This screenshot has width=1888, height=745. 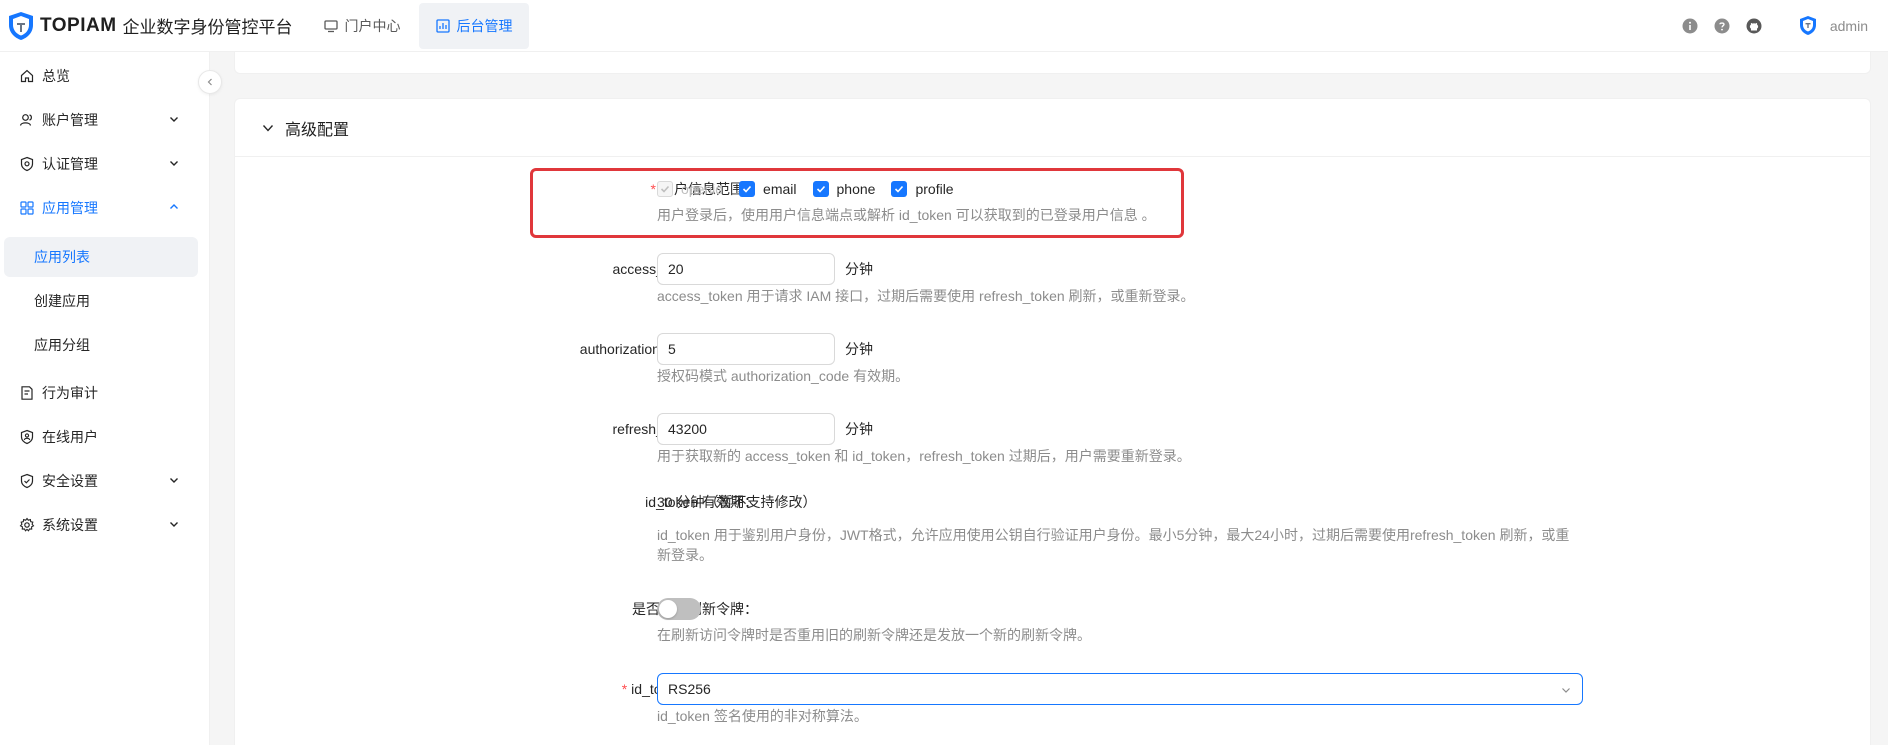 What do you see at coordinates (372, 25) in the screenshot?
I see `nav-portal-label: 门户中心` at bounding box center [372, 25].